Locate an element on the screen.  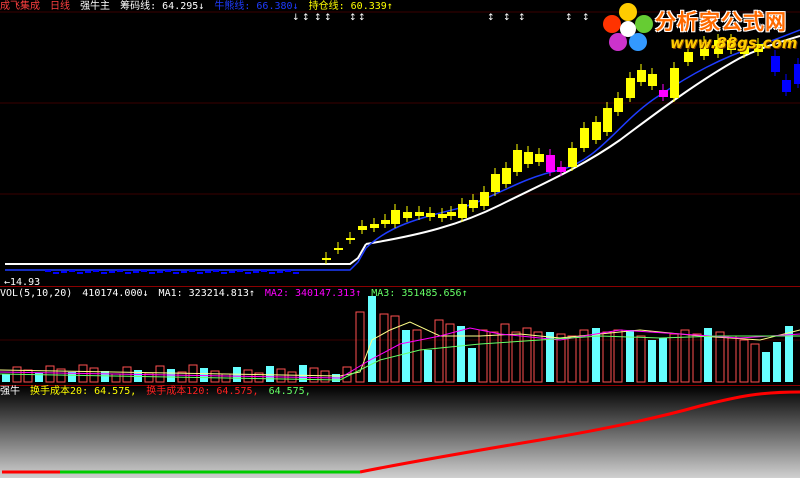
bottom-item3: 64.575, is located at coordinates (289, 391).